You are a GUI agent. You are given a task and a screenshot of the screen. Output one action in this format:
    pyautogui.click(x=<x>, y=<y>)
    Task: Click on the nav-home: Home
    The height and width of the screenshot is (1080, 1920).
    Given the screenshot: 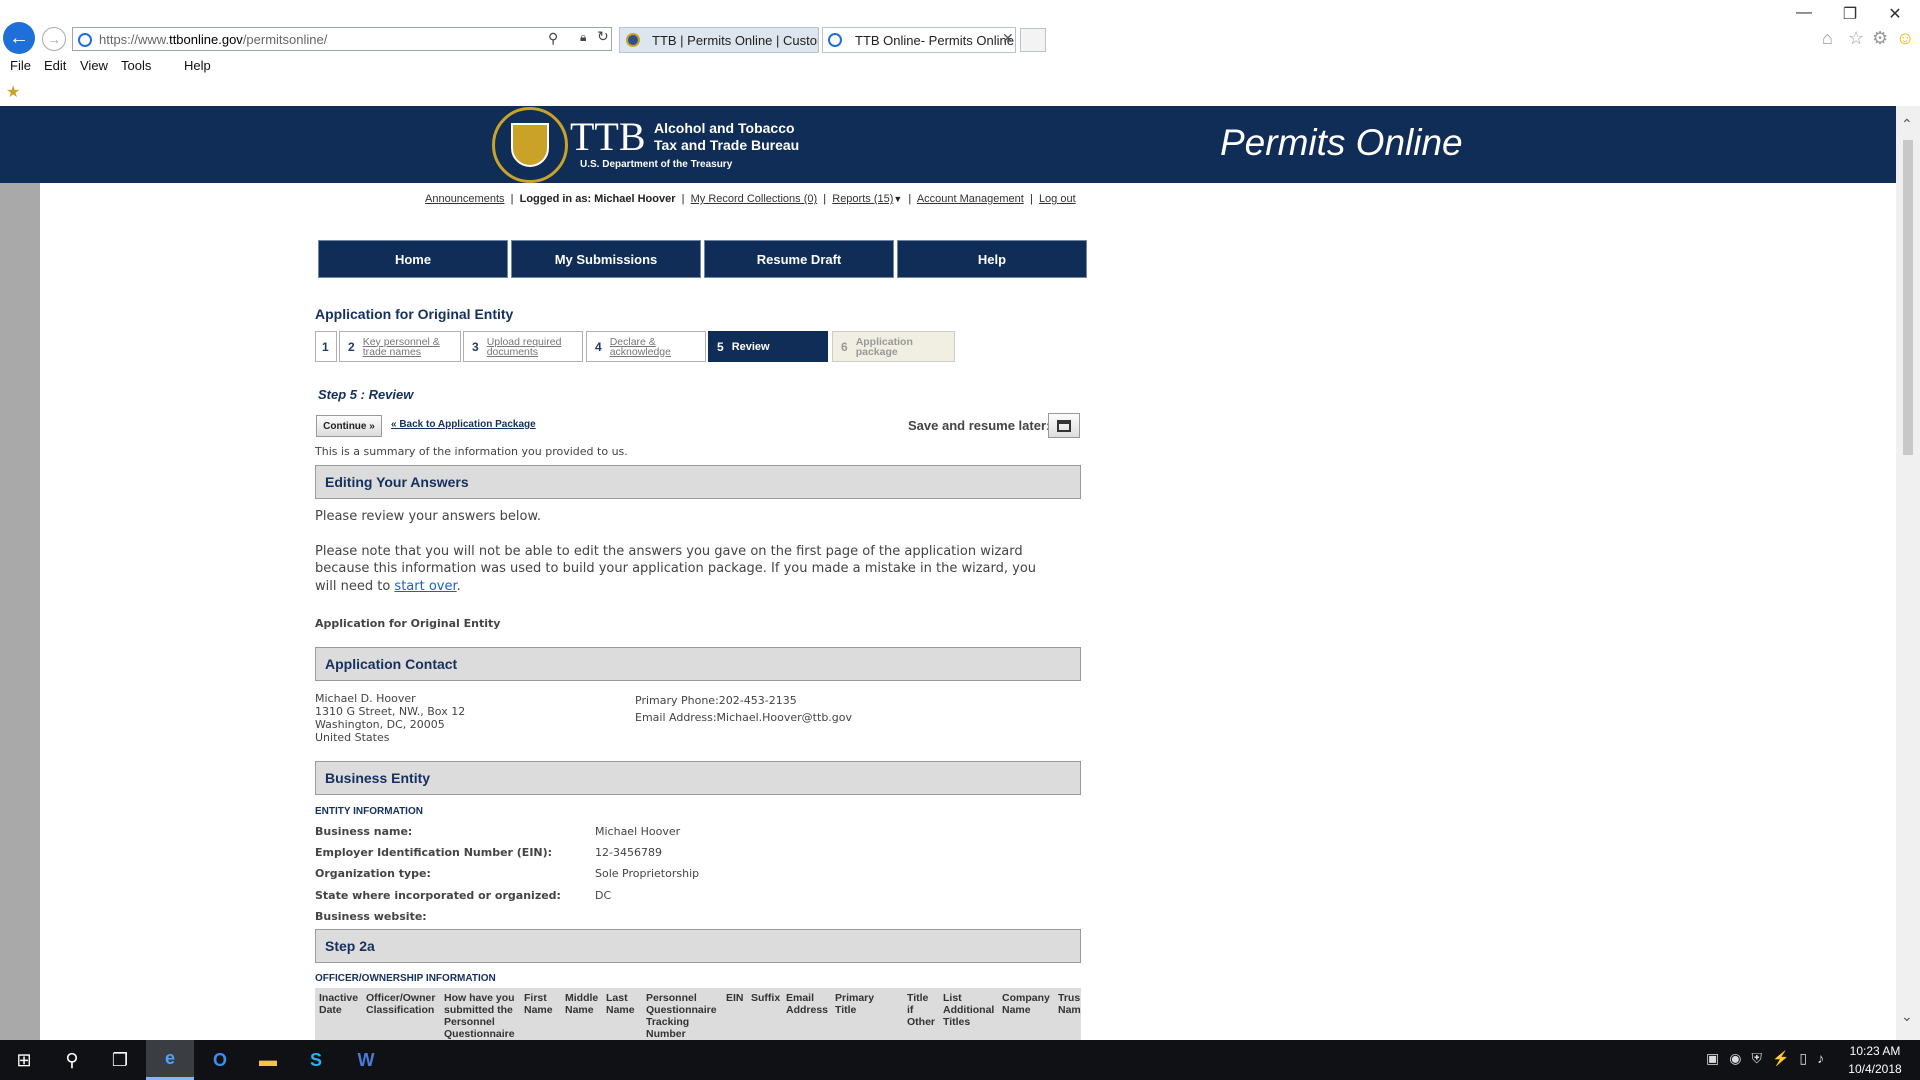 What is the action you would take?
    pyautogui.click(x=413, y=259)
    